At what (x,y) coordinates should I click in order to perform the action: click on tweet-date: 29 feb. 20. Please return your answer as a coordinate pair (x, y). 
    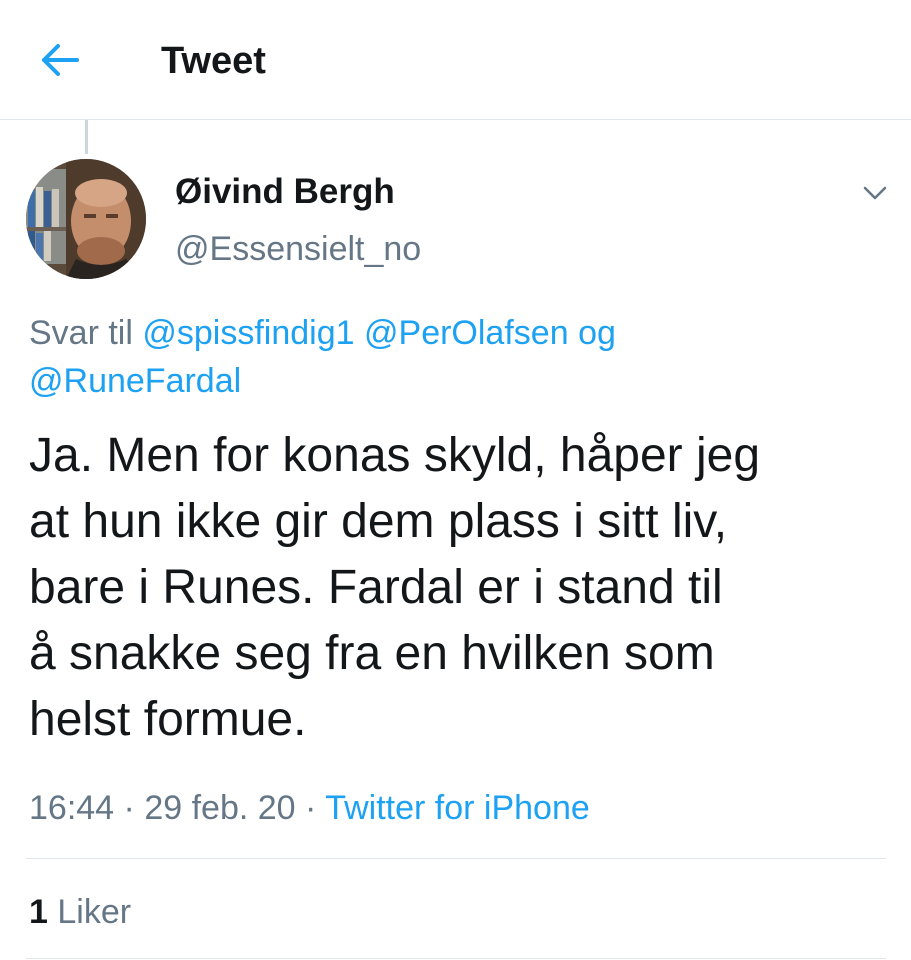
    Looking at the image, I should click on (220, 808).